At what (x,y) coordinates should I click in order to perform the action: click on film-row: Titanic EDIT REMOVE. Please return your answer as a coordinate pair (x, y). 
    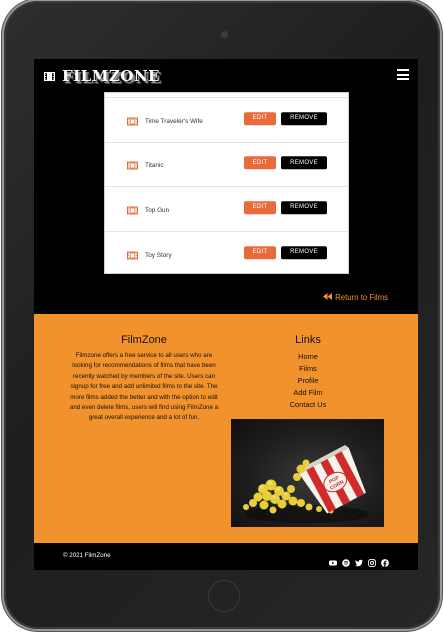
    Looking at the image, I should click on (226, 165).